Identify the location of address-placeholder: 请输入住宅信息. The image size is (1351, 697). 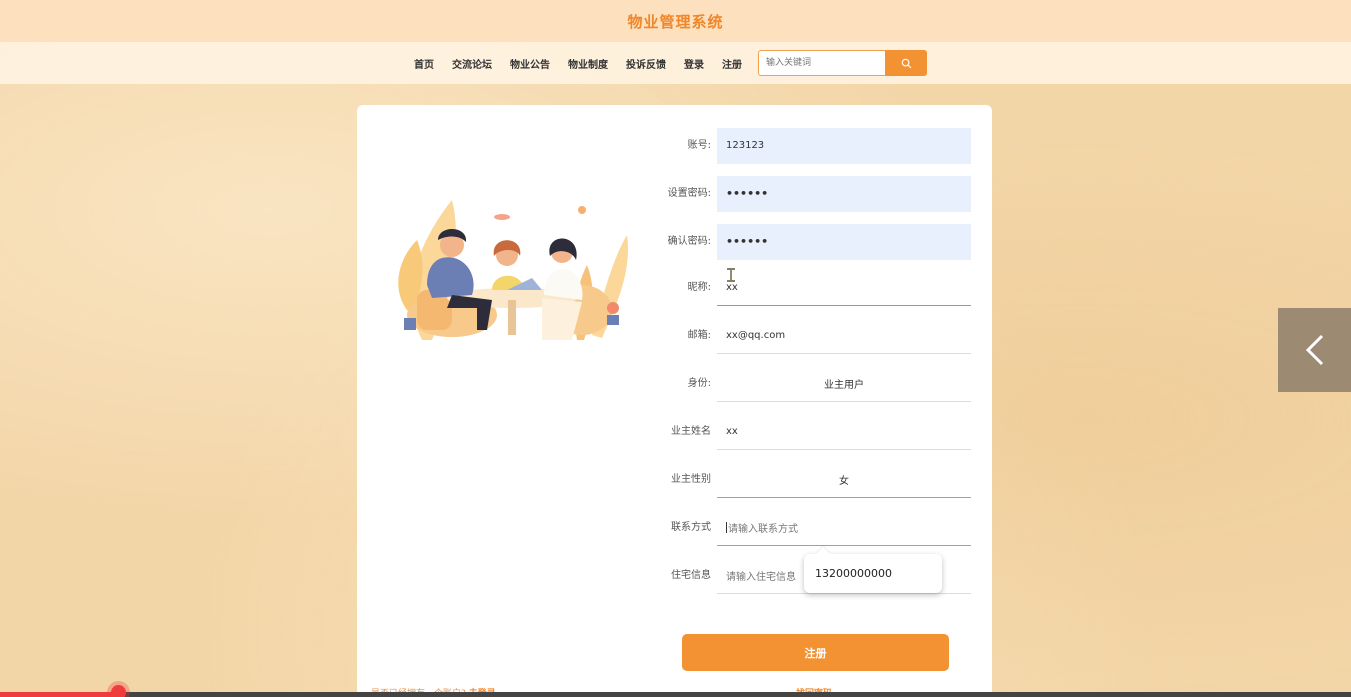
(761, 577).